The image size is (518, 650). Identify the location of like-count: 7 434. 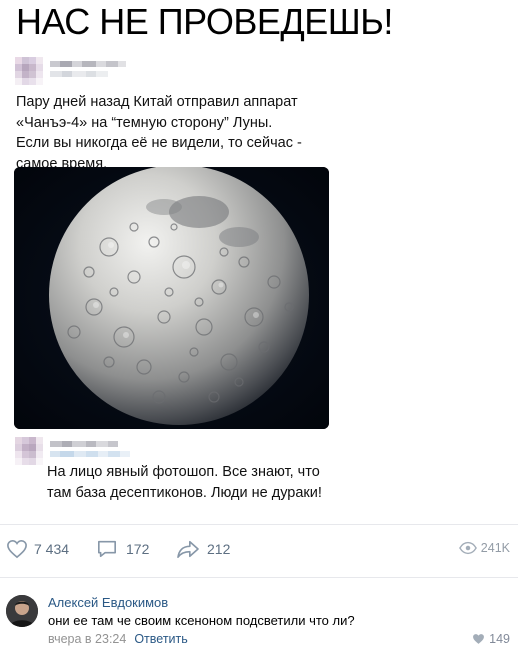
(52, 549).